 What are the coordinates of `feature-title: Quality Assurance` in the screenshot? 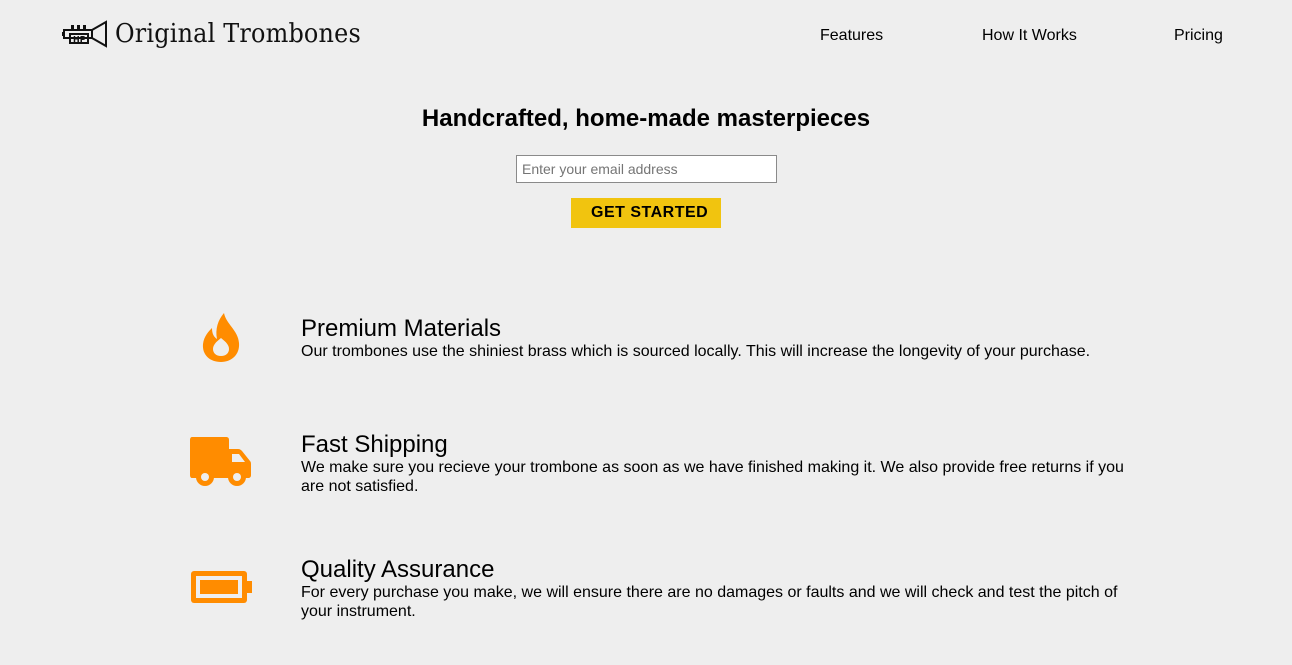 It's located at (398, 569).